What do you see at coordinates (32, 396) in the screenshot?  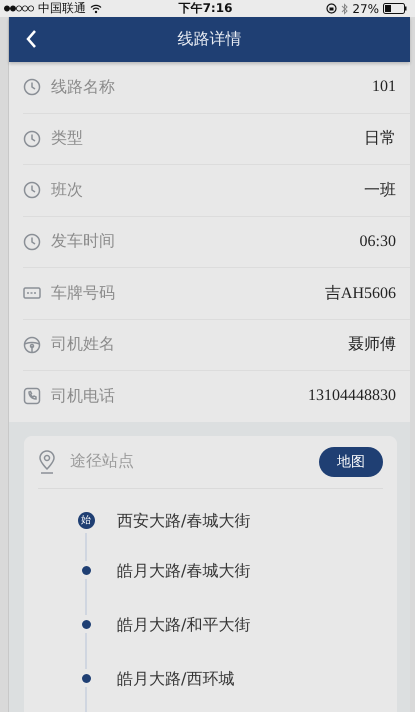 I see `phone-icon` at bounding box center [32, 396].